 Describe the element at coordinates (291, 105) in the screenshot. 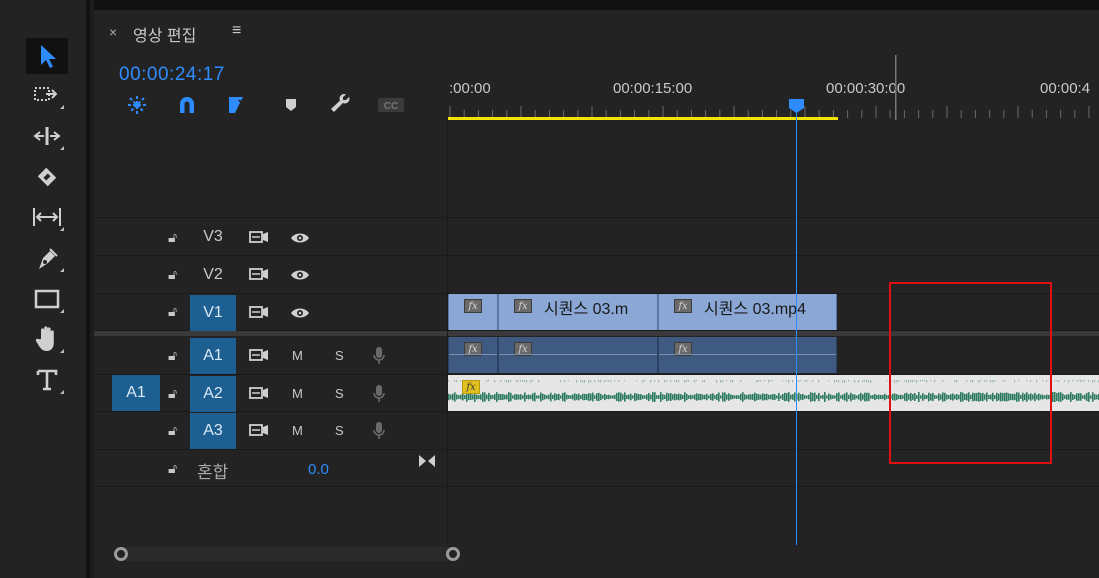

I see `marker-icon` at that location.